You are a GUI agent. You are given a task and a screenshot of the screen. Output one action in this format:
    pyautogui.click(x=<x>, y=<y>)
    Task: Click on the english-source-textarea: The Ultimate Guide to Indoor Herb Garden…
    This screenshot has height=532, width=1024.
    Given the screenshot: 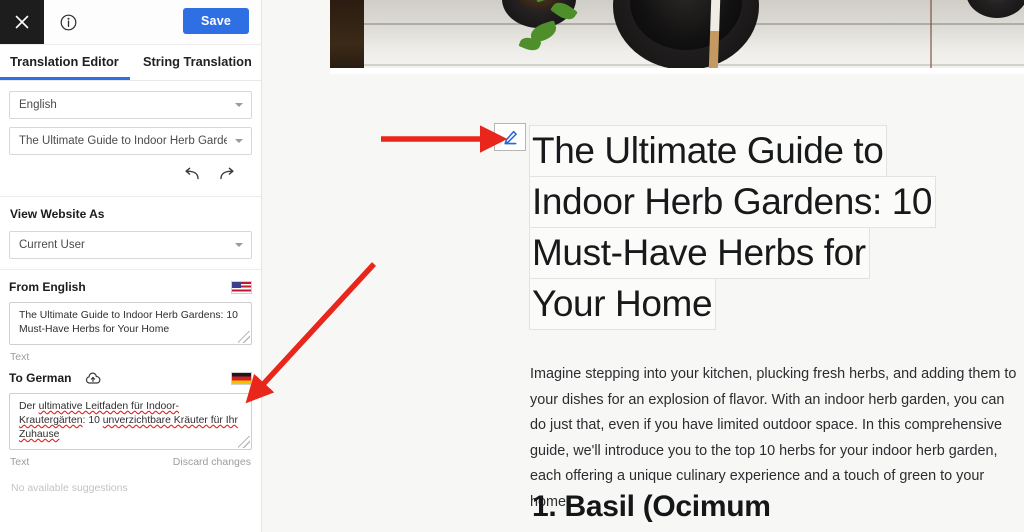 What is the action you would take?
    pyautogui.click(x=130, y=323)
    